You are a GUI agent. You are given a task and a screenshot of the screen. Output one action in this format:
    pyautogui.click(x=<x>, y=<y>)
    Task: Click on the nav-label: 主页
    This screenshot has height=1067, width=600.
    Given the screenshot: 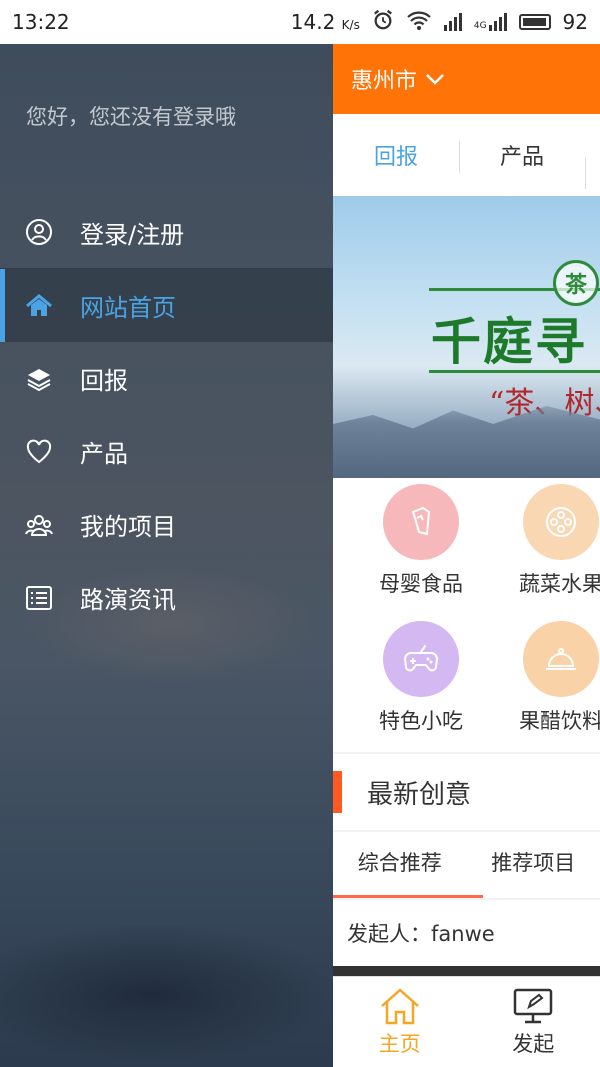 What is the action you would take?
    pyautogui.click(x=399, y=1044)
    